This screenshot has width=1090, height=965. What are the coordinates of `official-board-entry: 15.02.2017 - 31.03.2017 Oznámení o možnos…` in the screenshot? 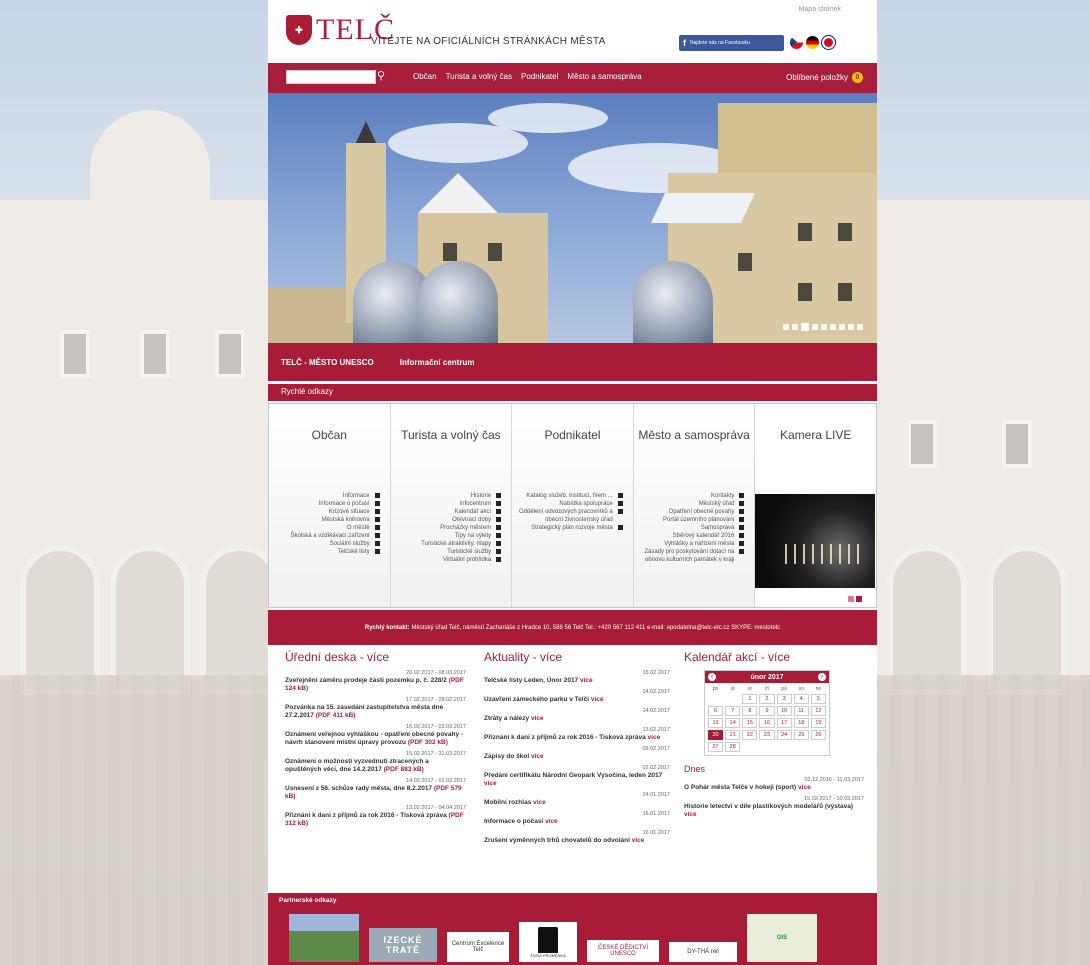 It's located at (375, 762).